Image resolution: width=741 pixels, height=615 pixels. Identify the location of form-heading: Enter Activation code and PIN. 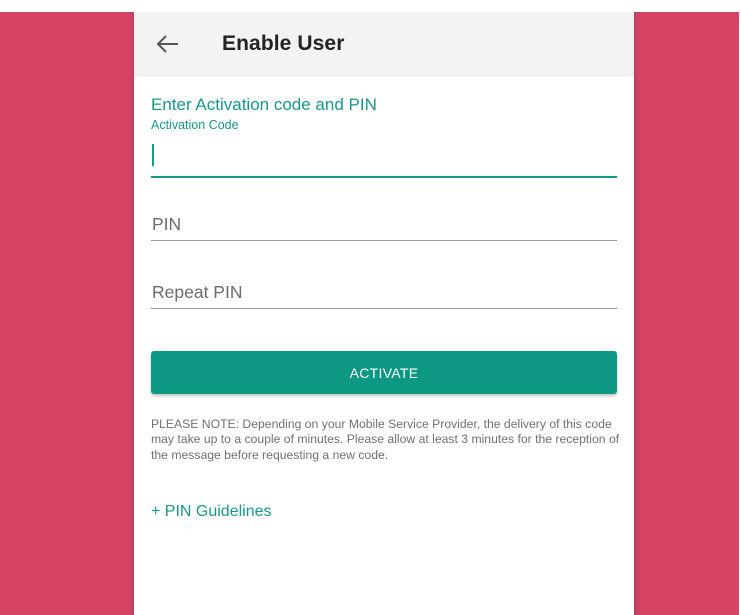
(264, 104).